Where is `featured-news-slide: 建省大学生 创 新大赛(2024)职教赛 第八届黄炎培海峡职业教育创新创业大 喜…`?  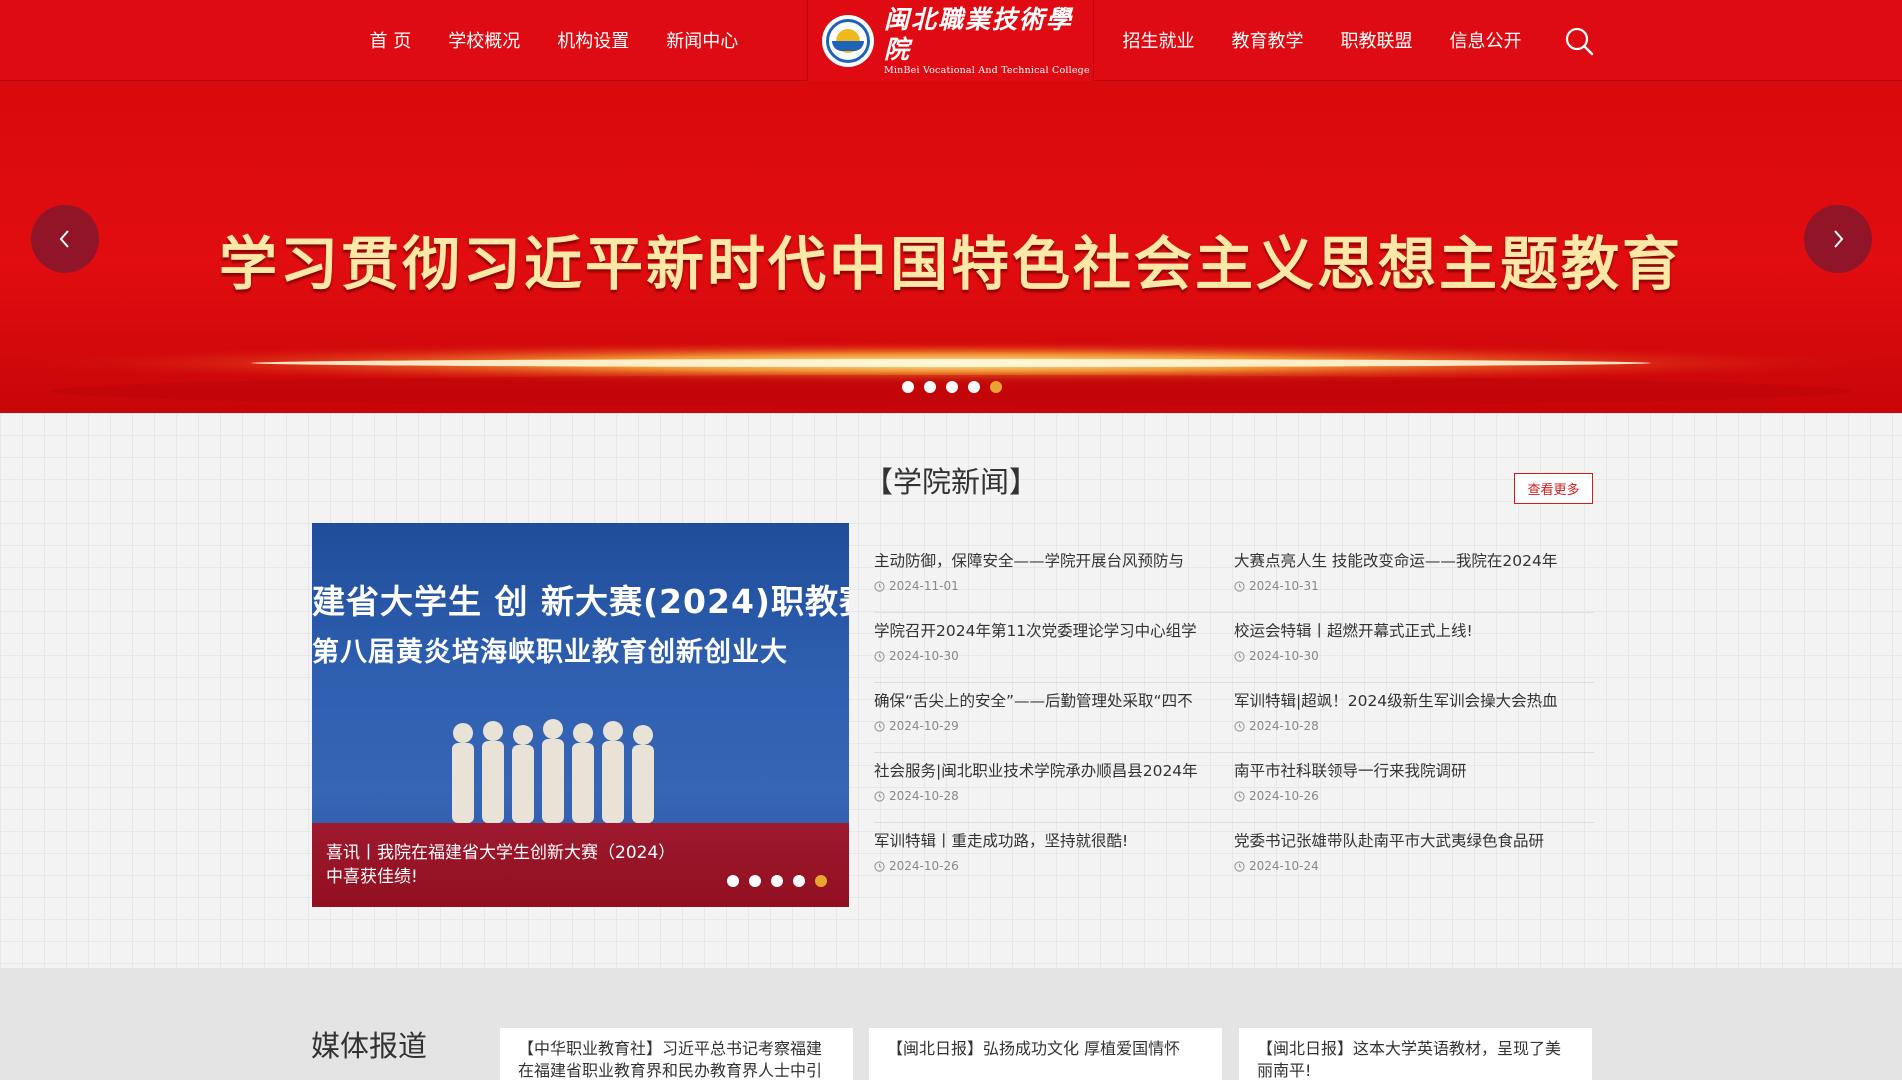 featured-news-slide: 建省大学生 创 新大赛(2024)职教赛 第八届黄炎培海峡职业教育创新创业大 喜… is located at coordinates (580, 715).